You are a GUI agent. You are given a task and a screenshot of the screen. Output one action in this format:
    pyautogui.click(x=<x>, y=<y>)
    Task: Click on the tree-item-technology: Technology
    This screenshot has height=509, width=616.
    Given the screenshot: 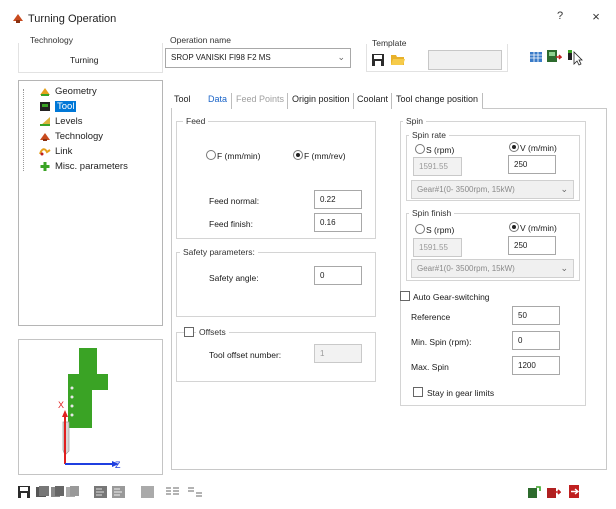 What is the action you would take?
    pyautogui.click(x=71, y=136)
    